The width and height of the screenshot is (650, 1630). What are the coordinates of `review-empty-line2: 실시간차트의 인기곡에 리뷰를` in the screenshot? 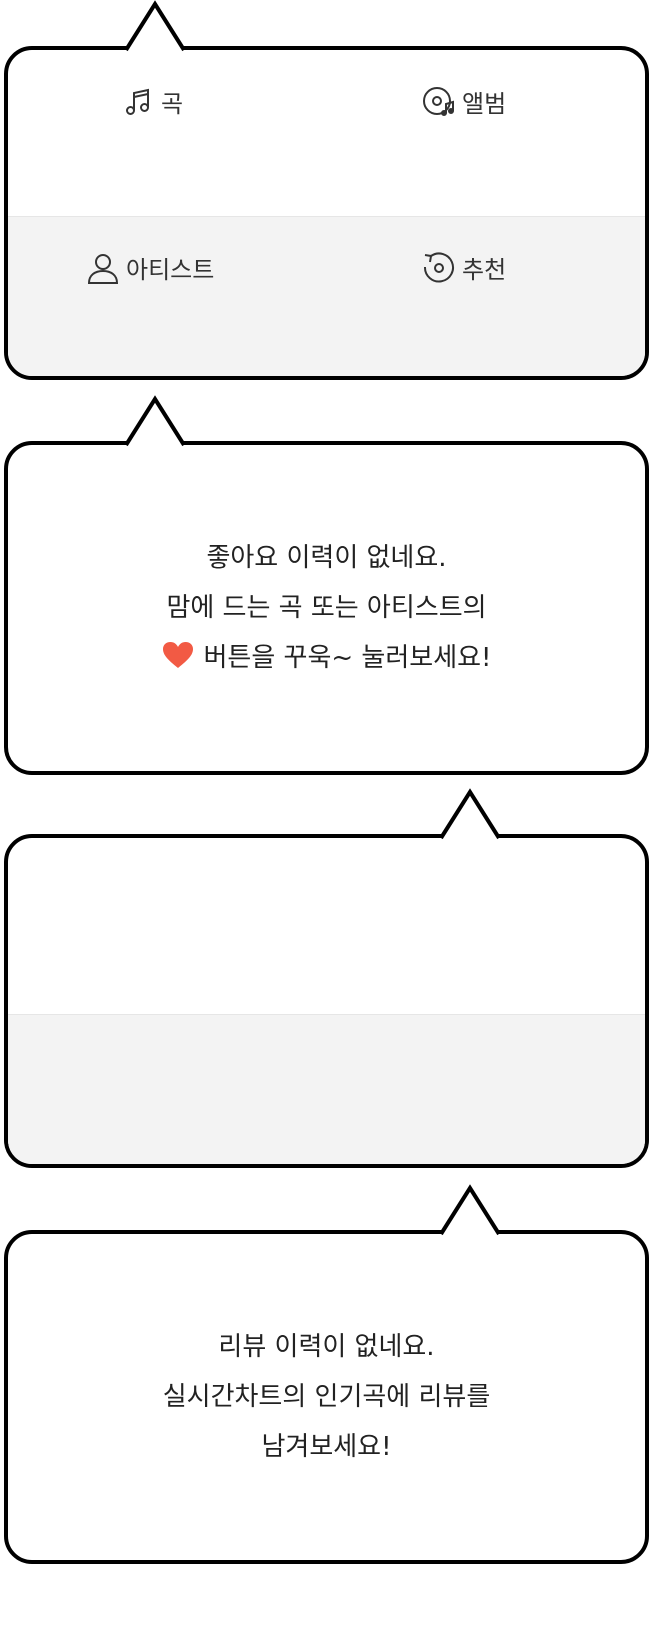 It's located at (326, 1397).